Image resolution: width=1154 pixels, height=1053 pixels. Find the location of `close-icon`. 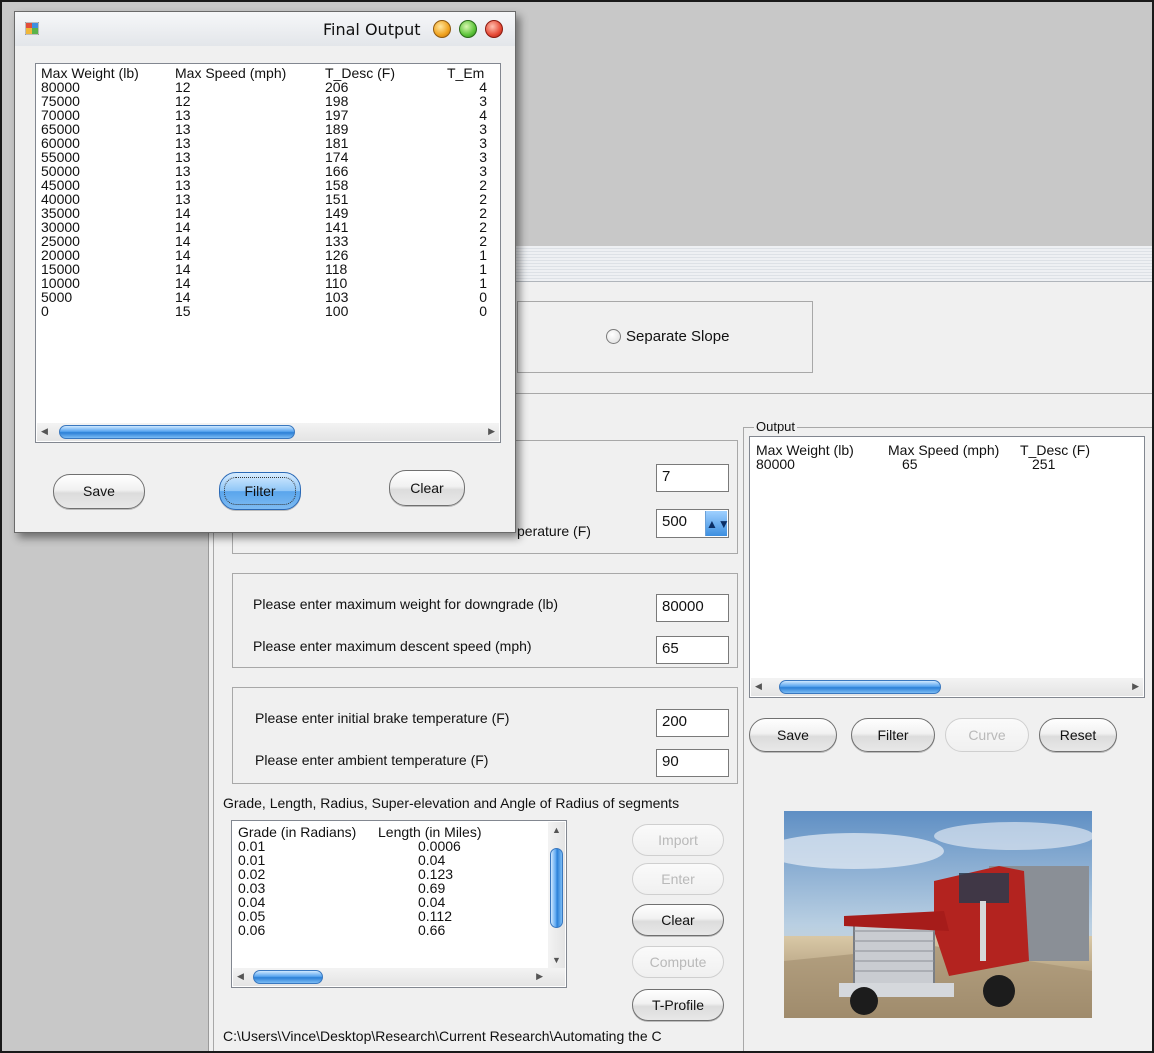

close-icon is located at coordinates (494, 29).